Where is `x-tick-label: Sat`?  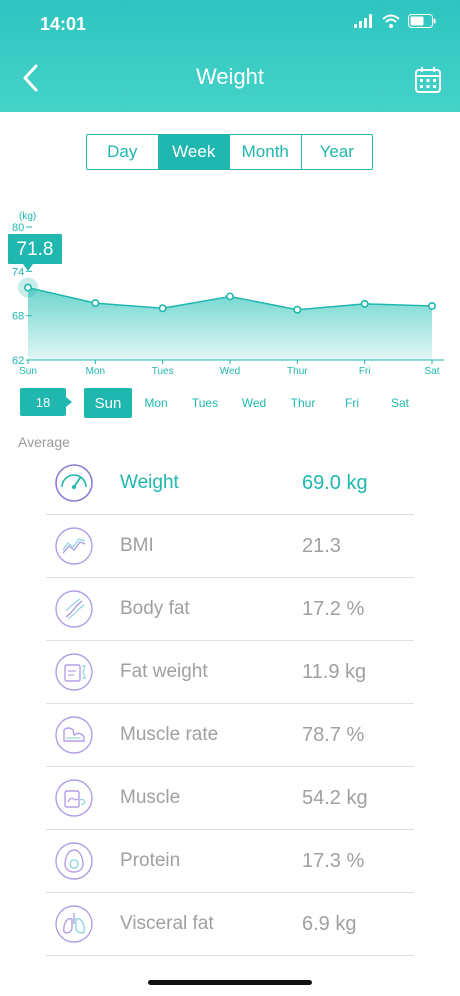 x-tick-label: Sat is located at coordinates (431, 371).